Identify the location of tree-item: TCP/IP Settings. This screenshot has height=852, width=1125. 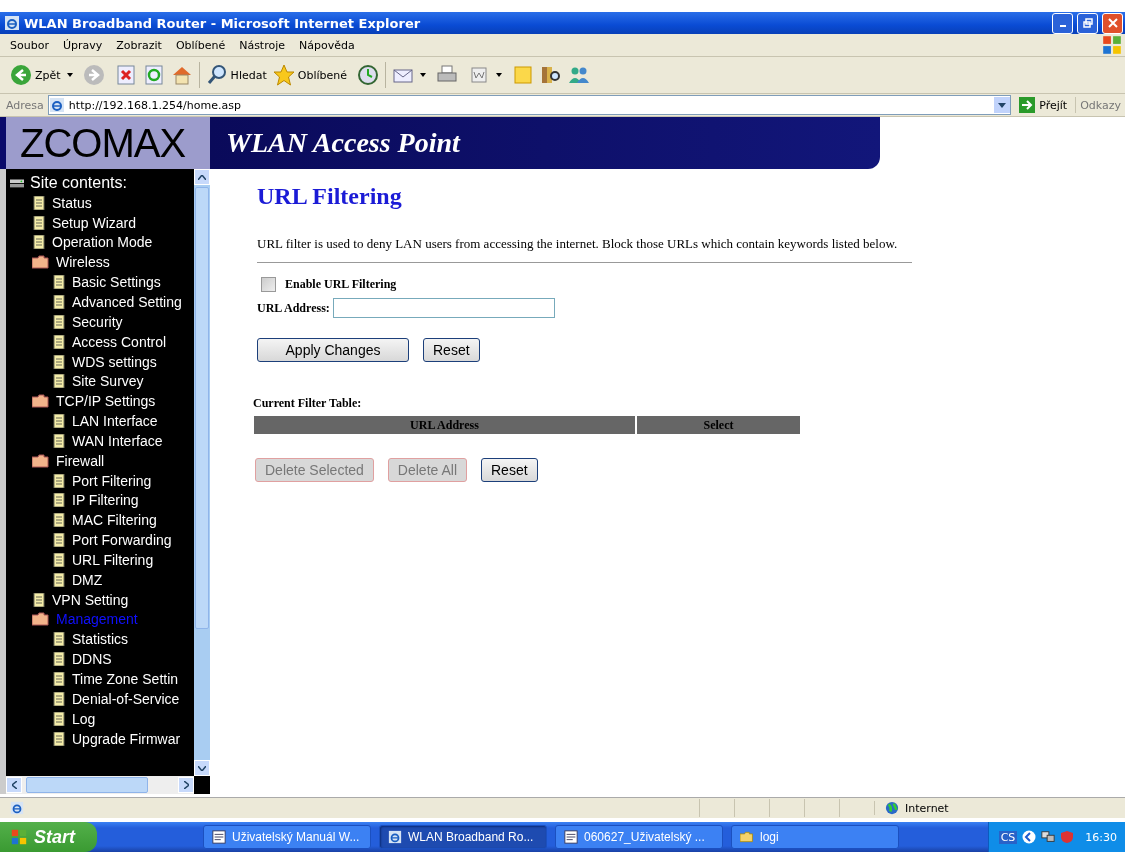
(106, 401).